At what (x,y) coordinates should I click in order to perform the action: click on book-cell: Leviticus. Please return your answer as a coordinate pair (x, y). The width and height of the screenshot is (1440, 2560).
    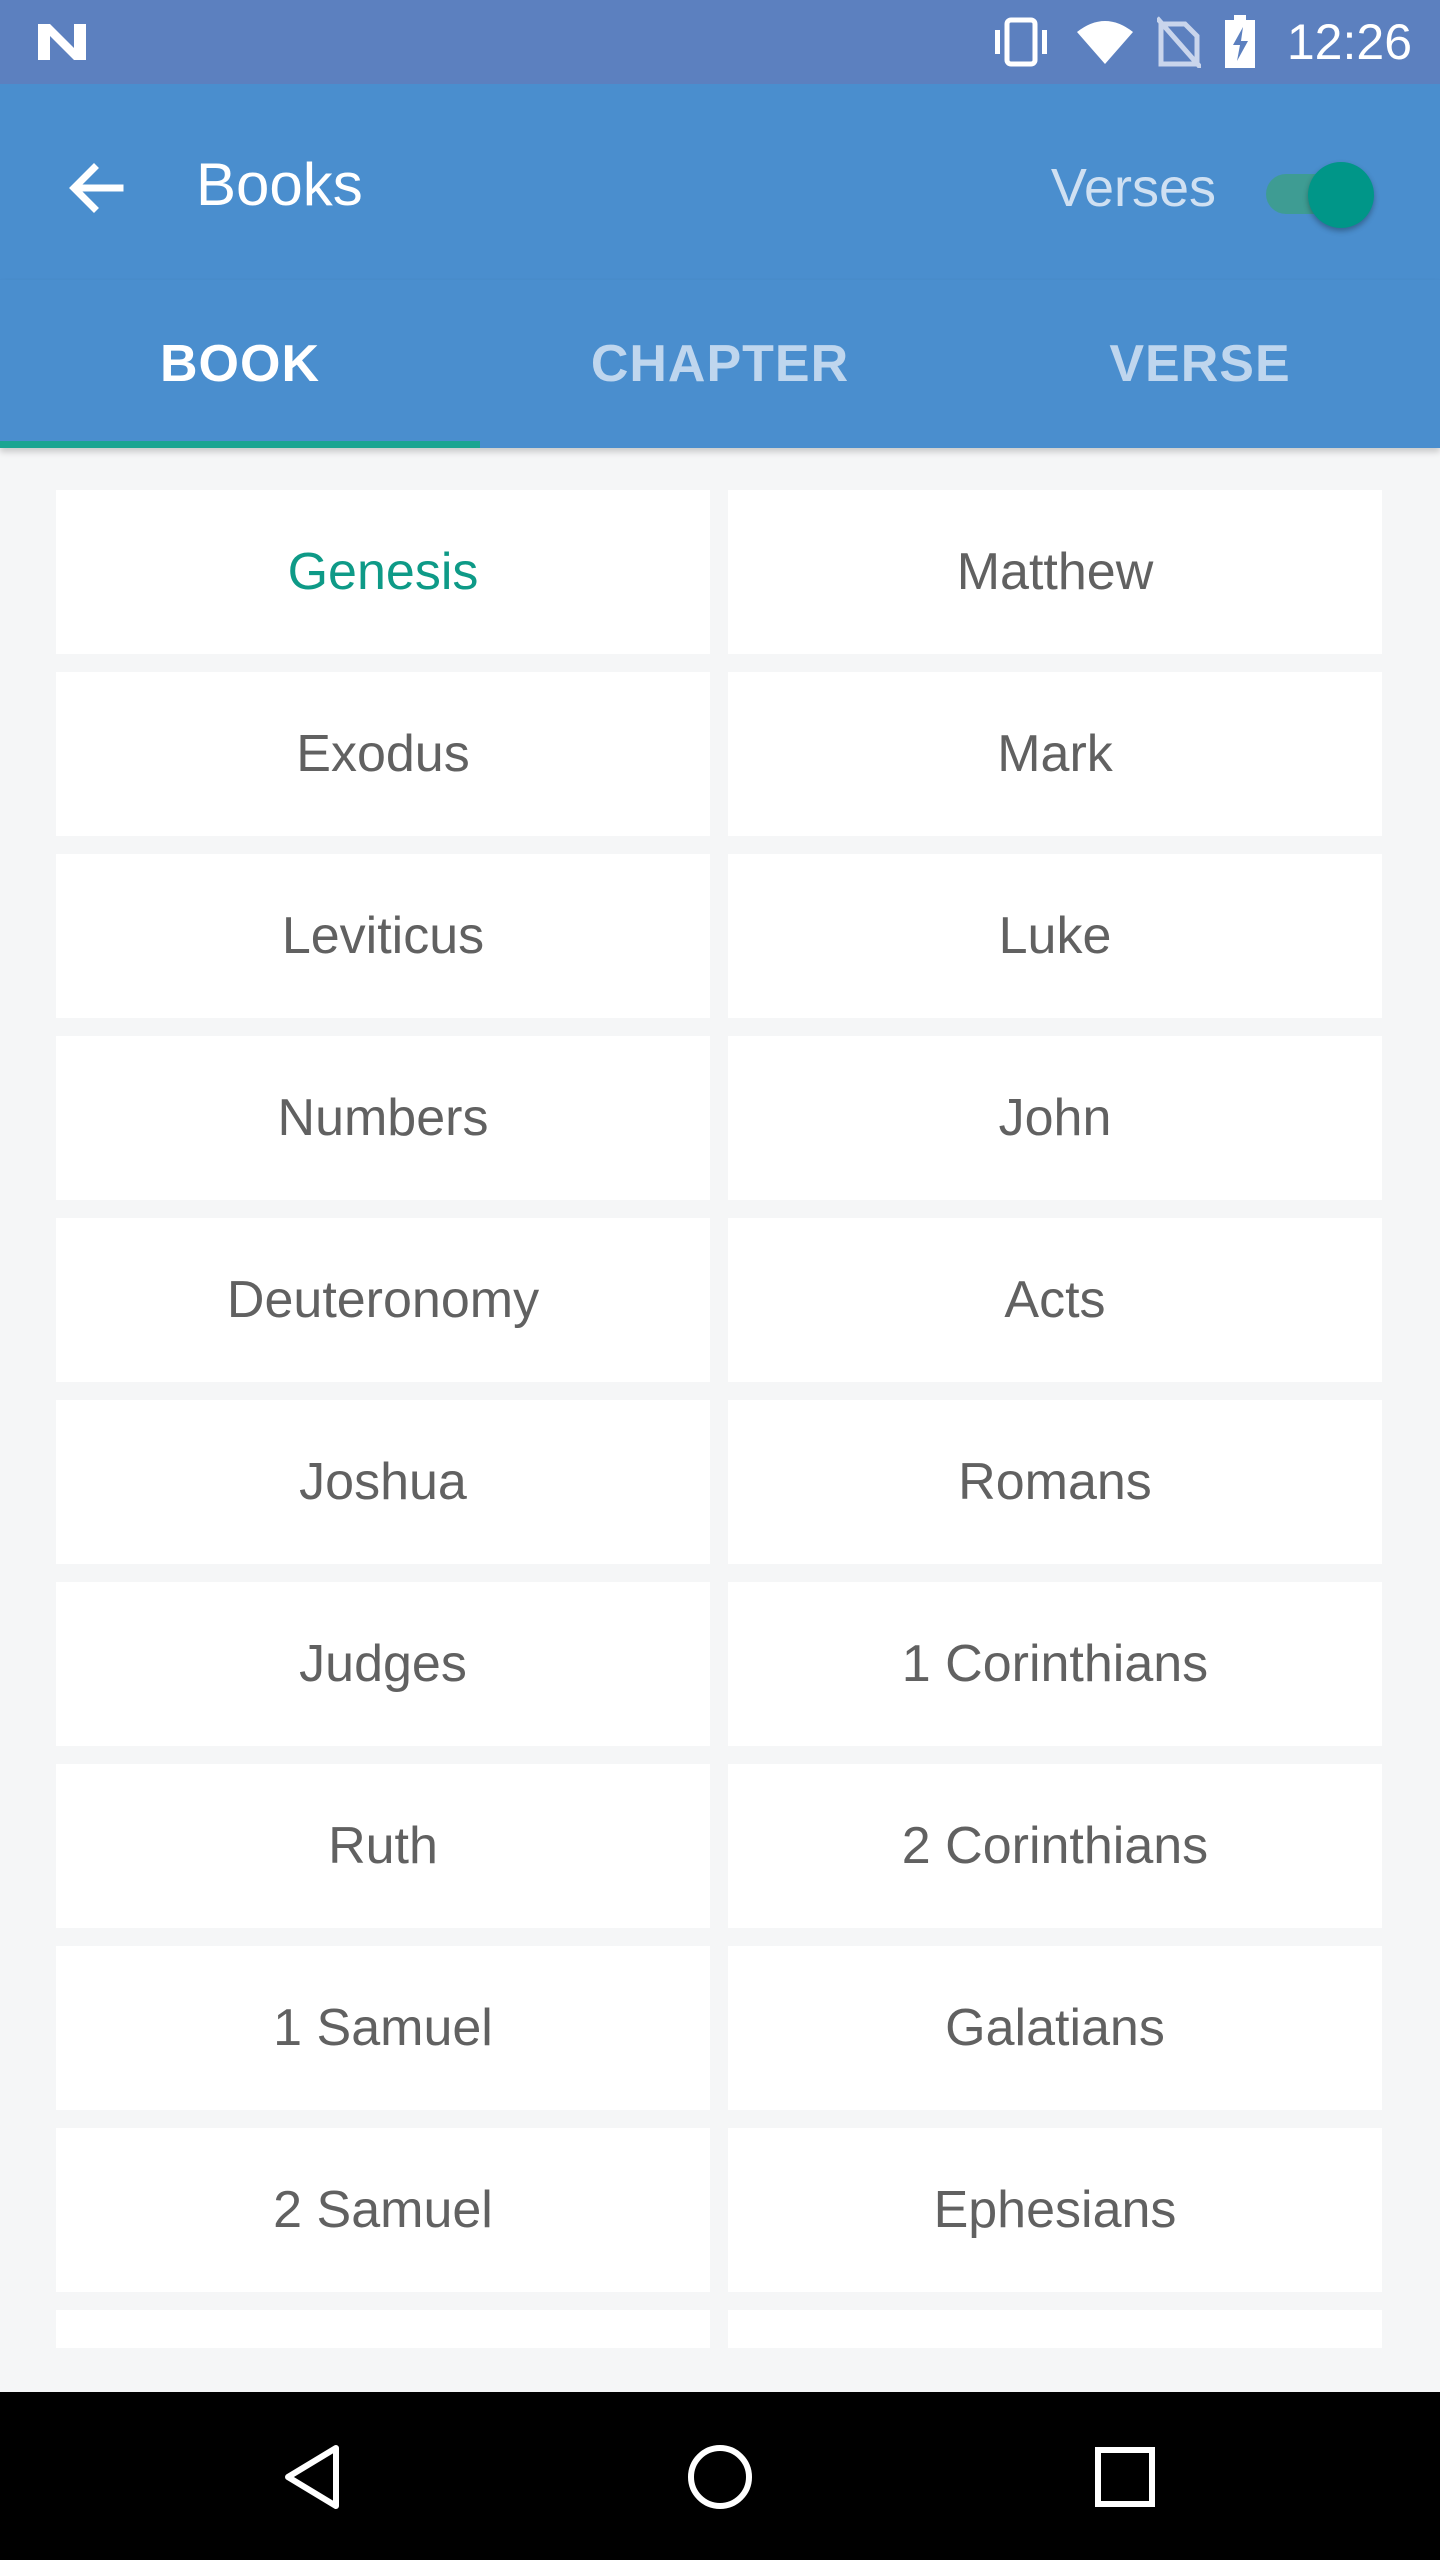
    Looking at the image, I should click on (383, 936).